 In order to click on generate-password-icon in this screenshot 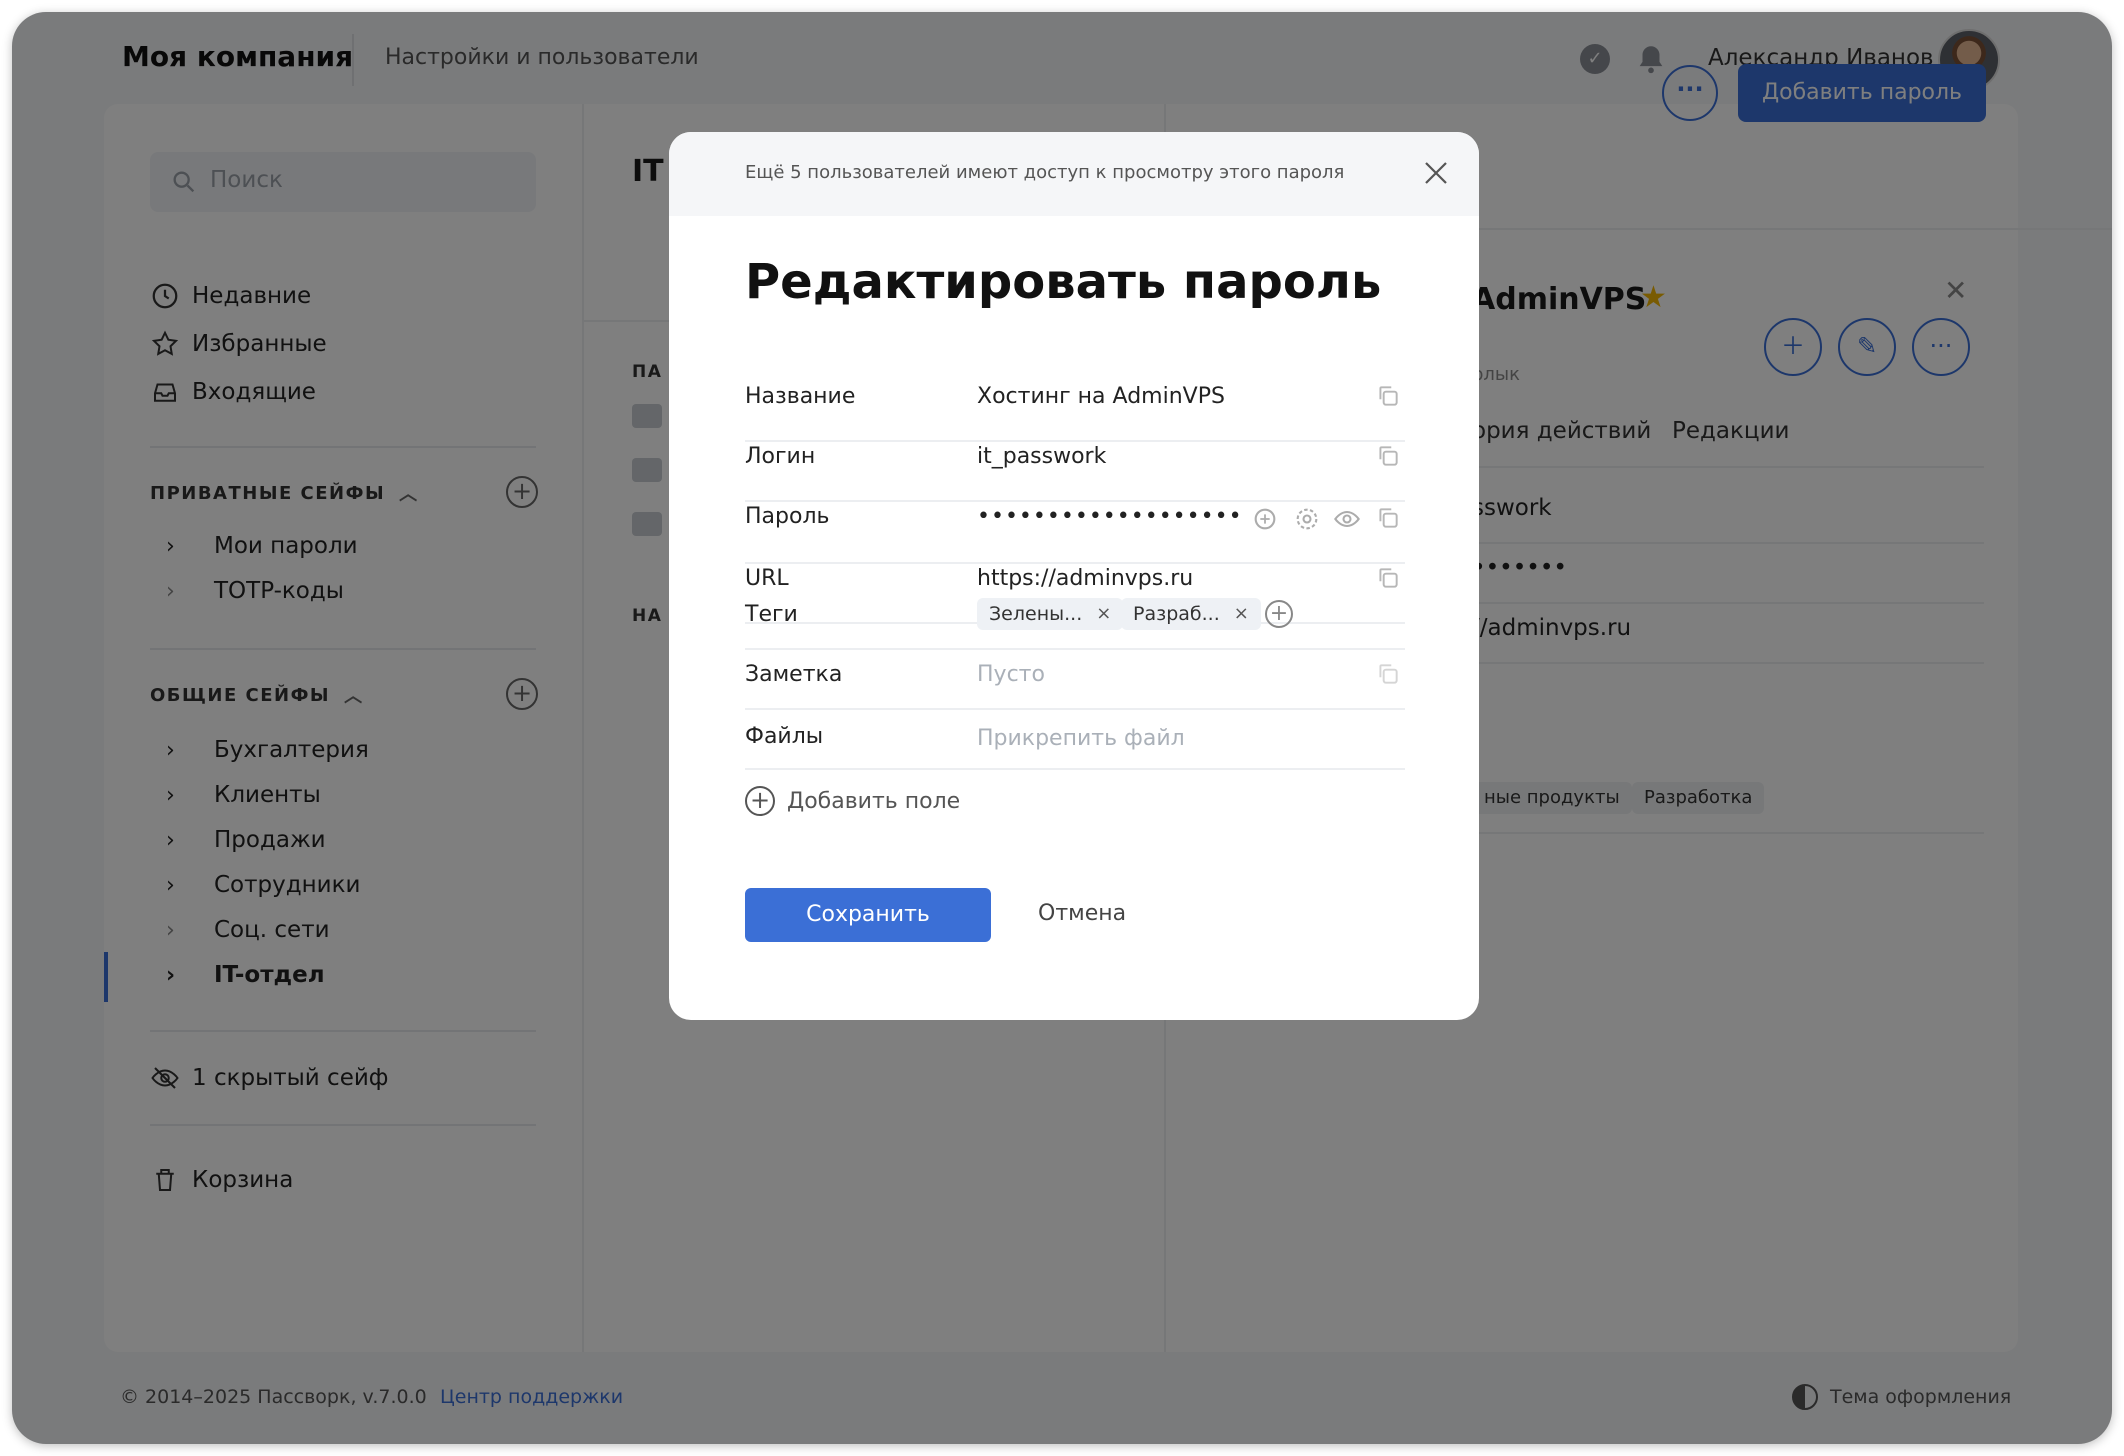, I will do `click(1265, 519)`.